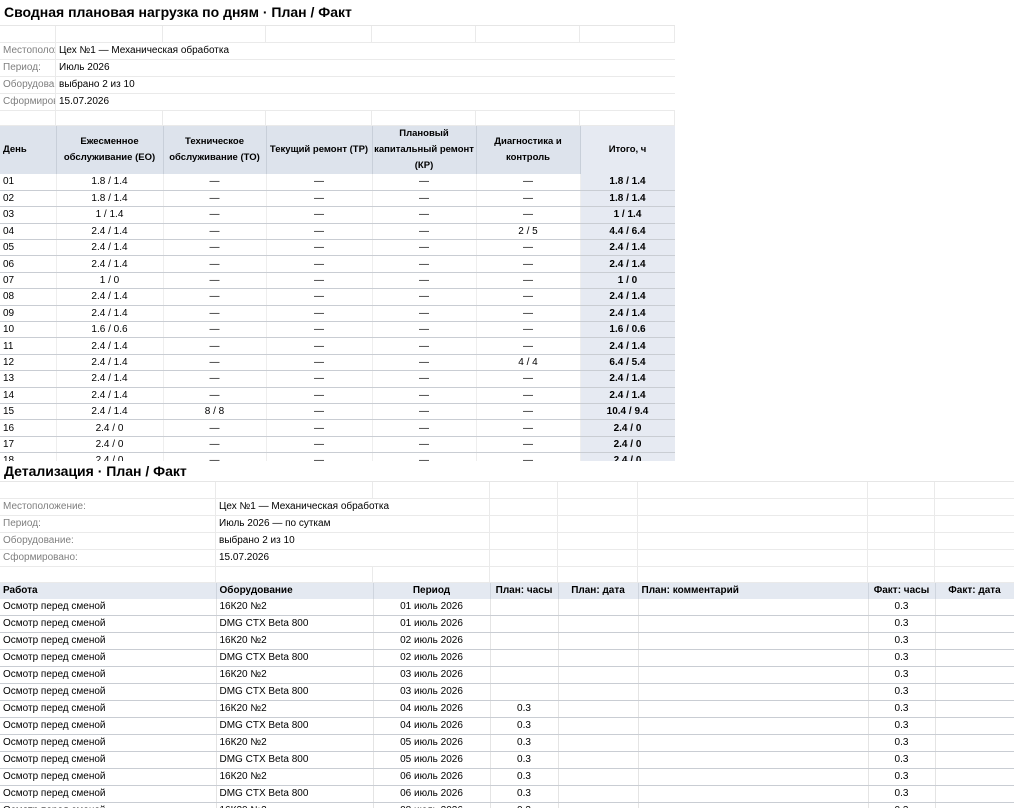 The height and width of the screenshot is (808, 1014). I want to click on cell-plan-hours: 0.3, so click(524, 709).